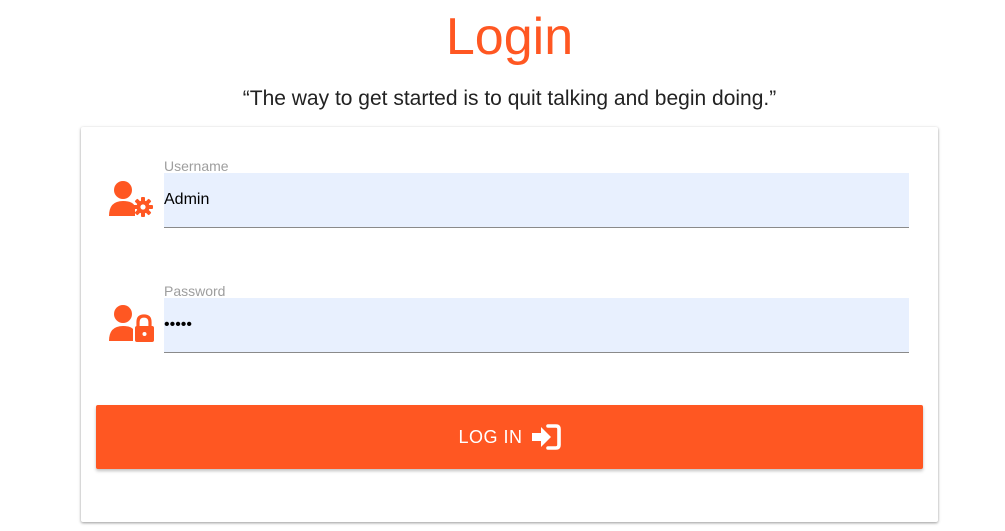 This screenshot has height=531, width=1005. I want to click on password-label: Password, so click(195, 291).